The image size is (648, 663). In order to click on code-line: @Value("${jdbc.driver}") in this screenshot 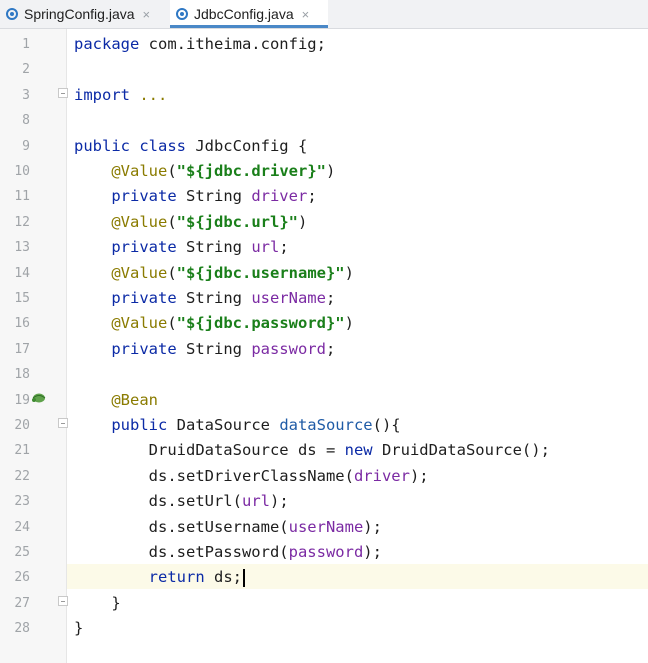, I will do `click(204, 171)`.